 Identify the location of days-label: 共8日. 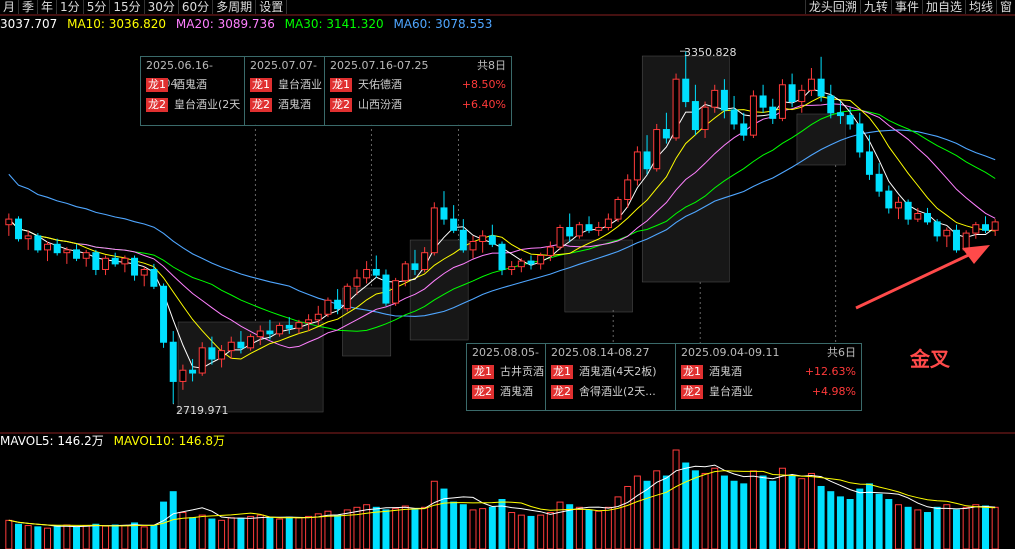
(491, 65).